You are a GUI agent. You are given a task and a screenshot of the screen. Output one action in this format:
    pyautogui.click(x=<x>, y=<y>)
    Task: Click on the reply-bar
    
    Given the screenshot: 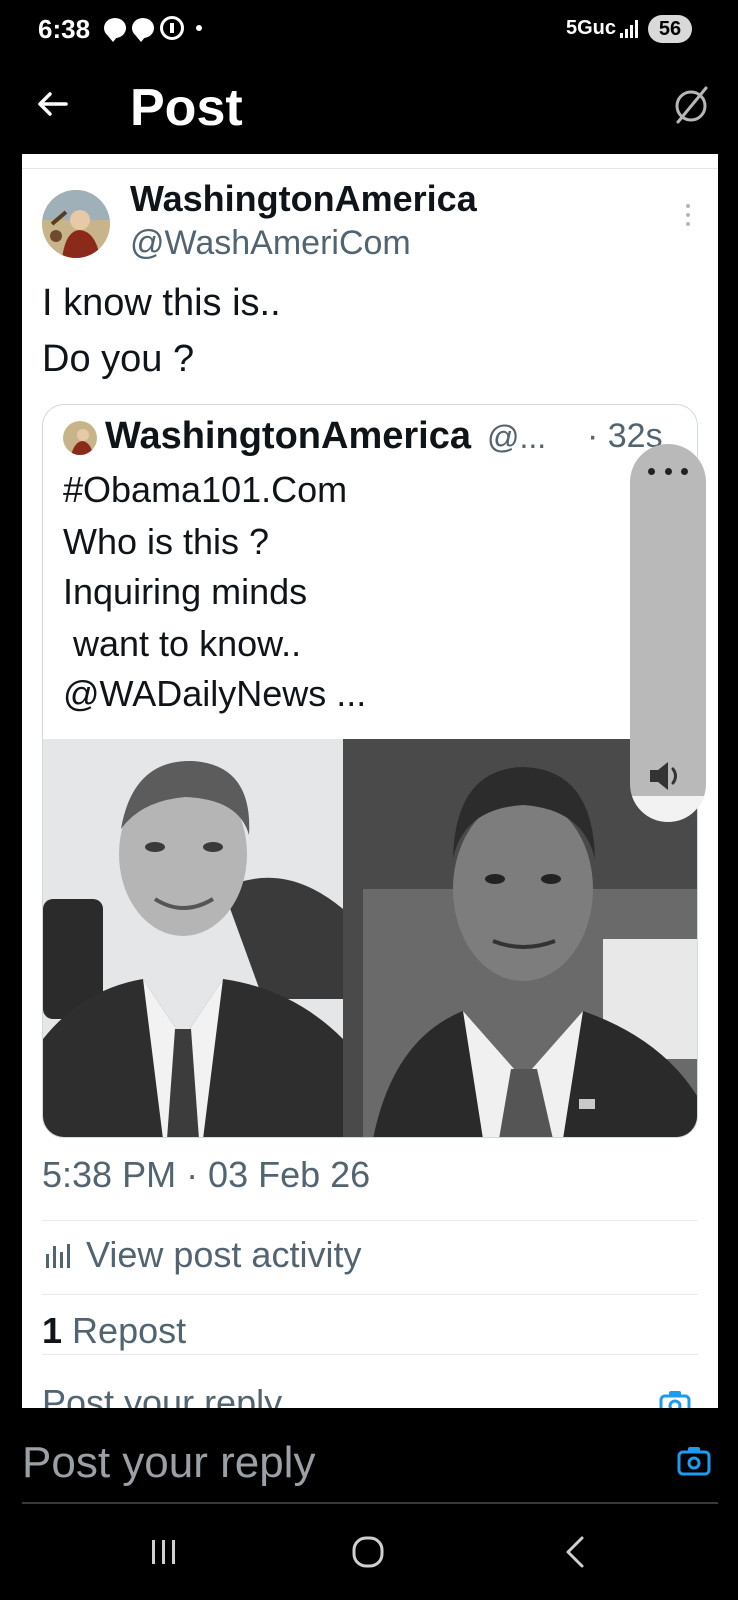 What is the action you would take?
    pyautogui.click(x=369, y=1456)
    